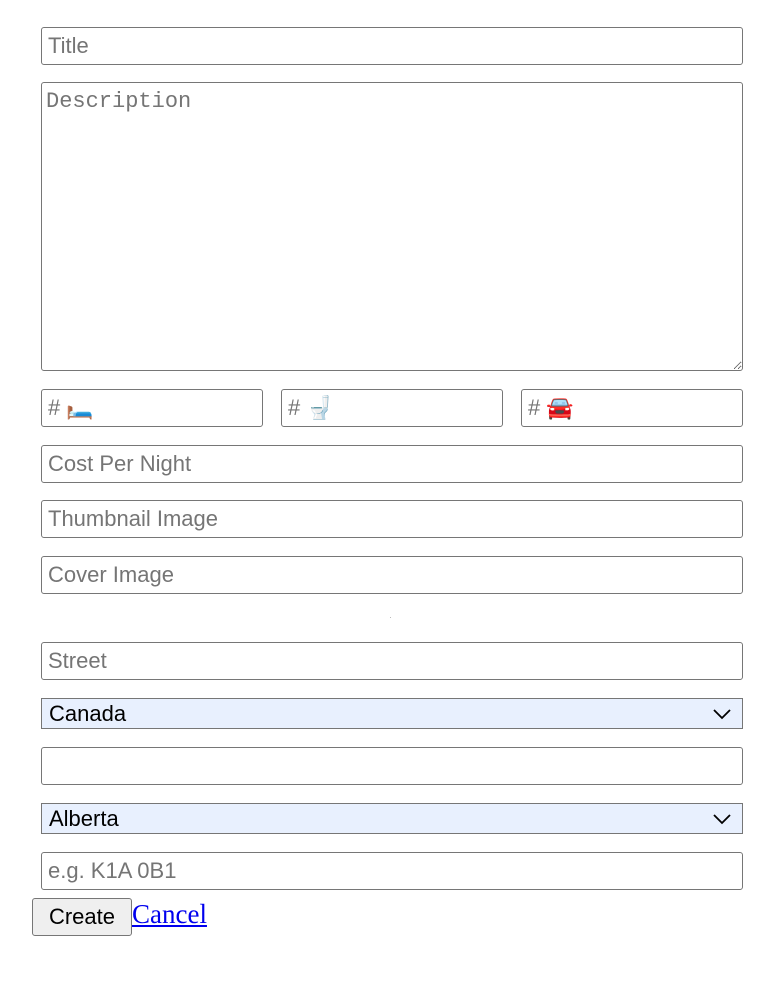  I want to click on parking-input, so click(632, 408).